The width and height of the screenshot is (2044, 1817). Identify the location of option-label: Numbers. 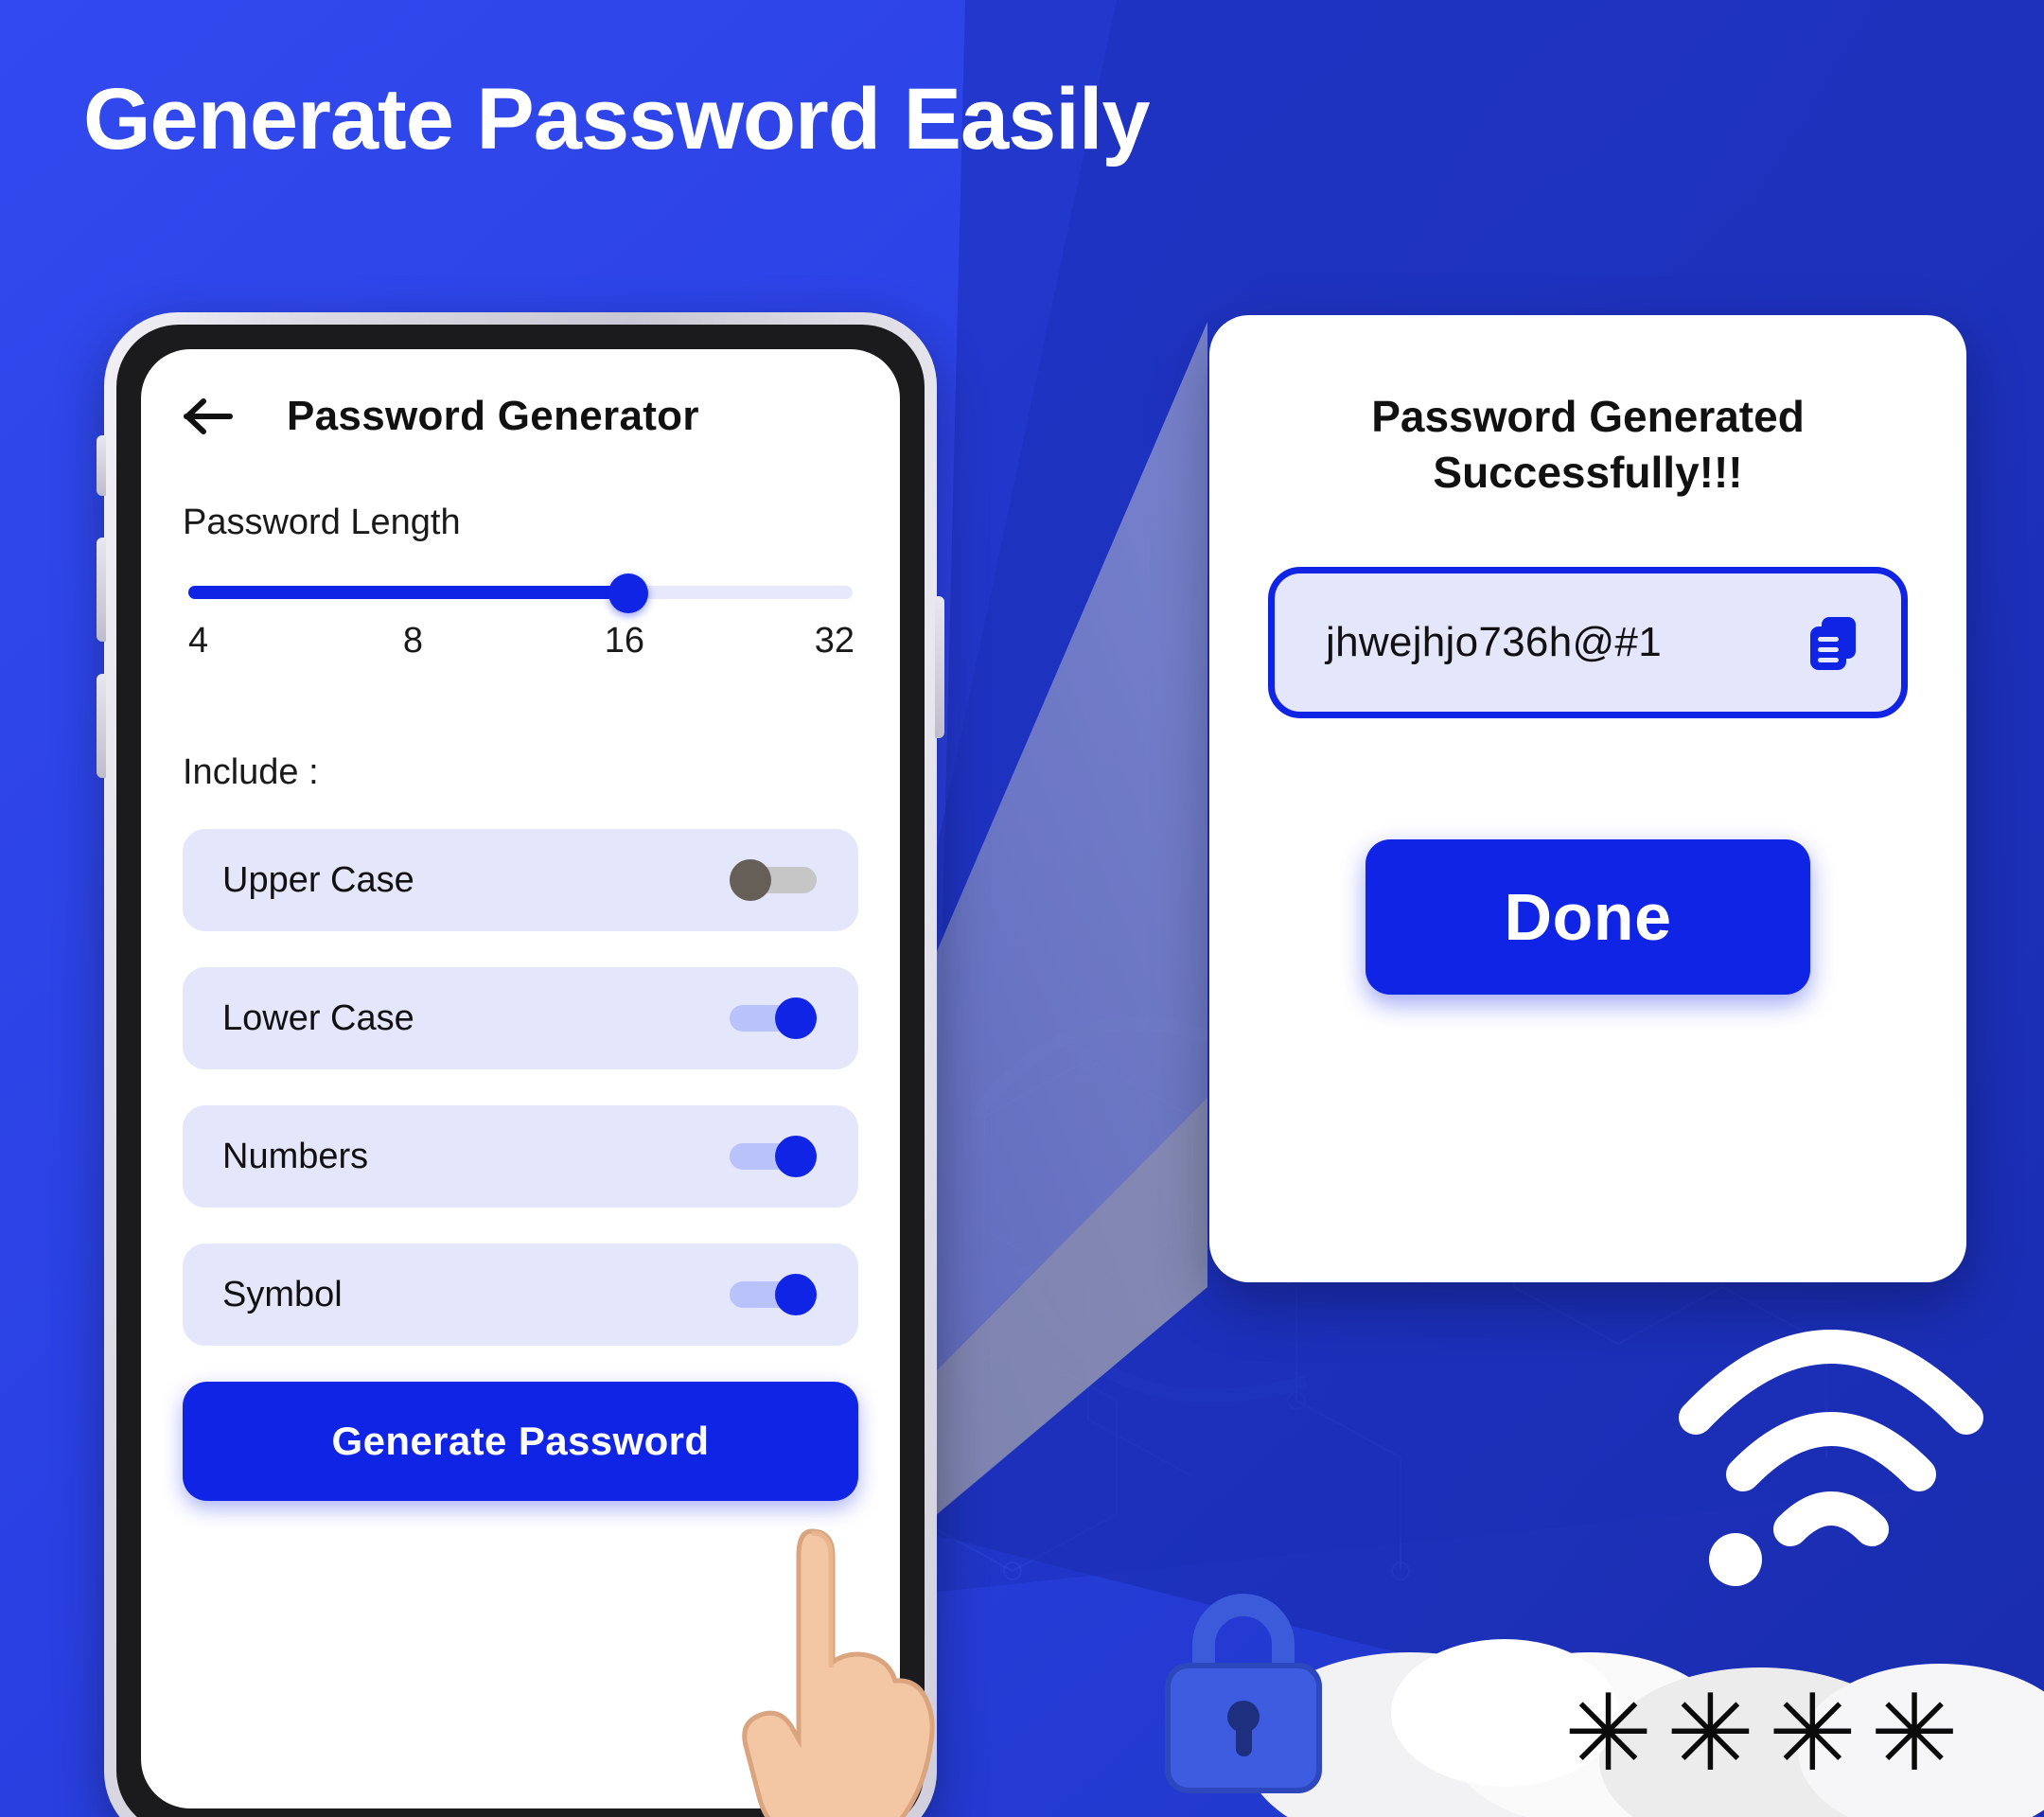
(295, 1156).